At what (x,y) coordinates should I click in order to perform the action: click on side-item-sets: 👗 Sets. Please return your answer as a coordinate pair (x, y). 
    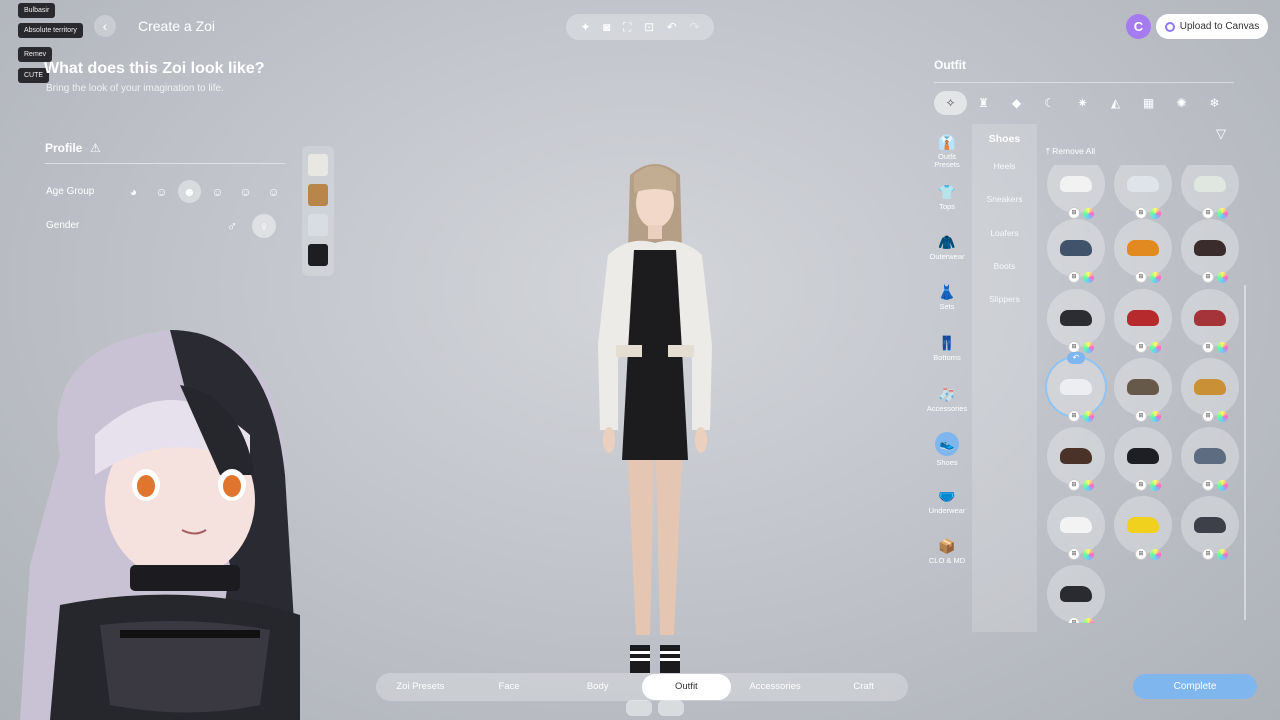
    Looking at the image, I should click on (947, 297).